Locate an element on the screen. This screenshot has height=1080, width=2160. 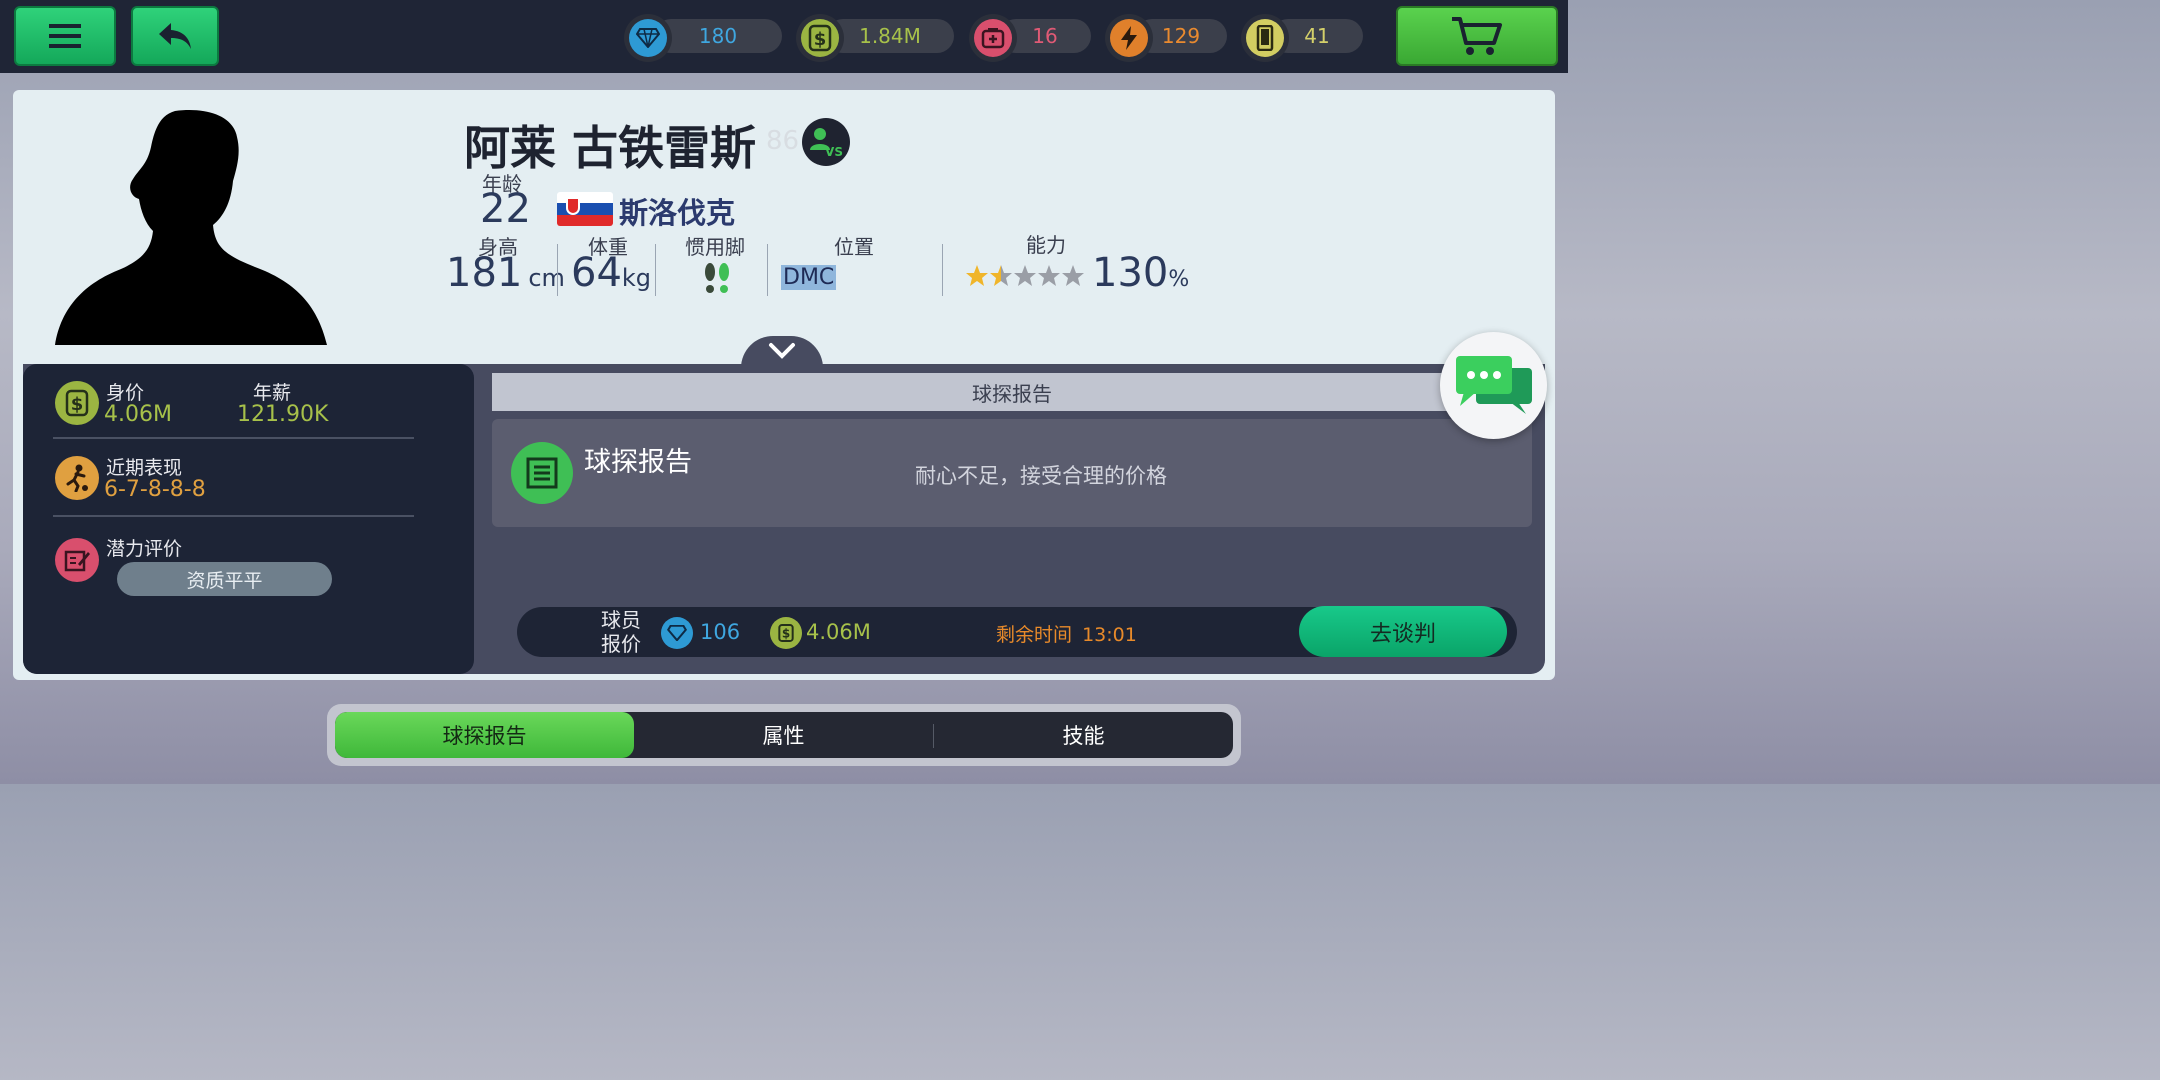
svg-text: VS is located at coordinates (834, 151).